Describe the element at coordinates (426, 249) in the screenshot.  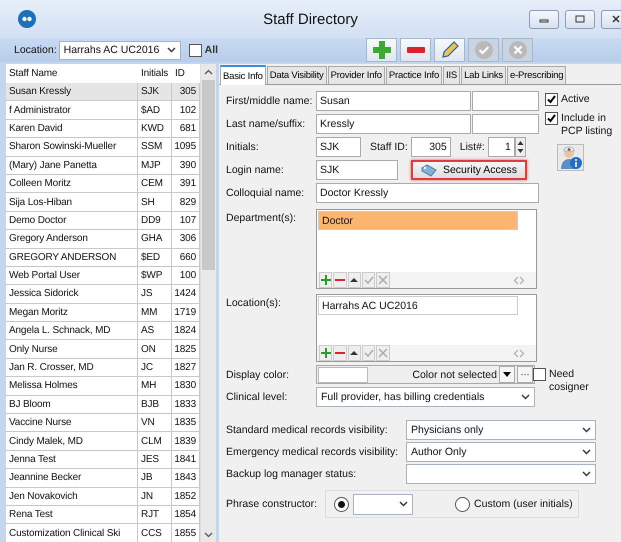
I see `list-box: Doctor` at that location.